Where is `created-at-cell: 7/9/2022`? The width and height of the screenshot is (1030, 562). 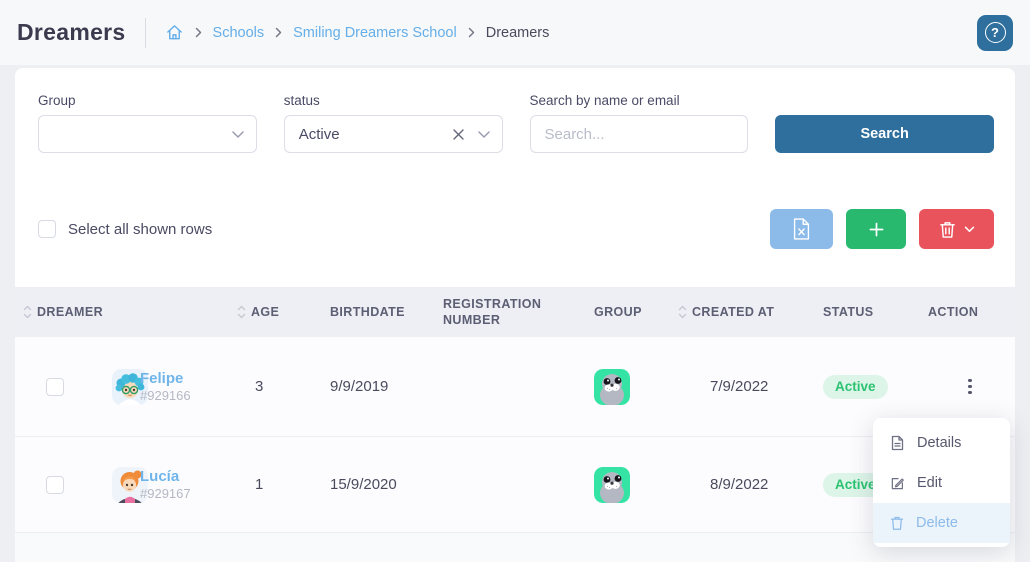 created-at-cell: 7/9/2022 is located at coordinates (739, 386).